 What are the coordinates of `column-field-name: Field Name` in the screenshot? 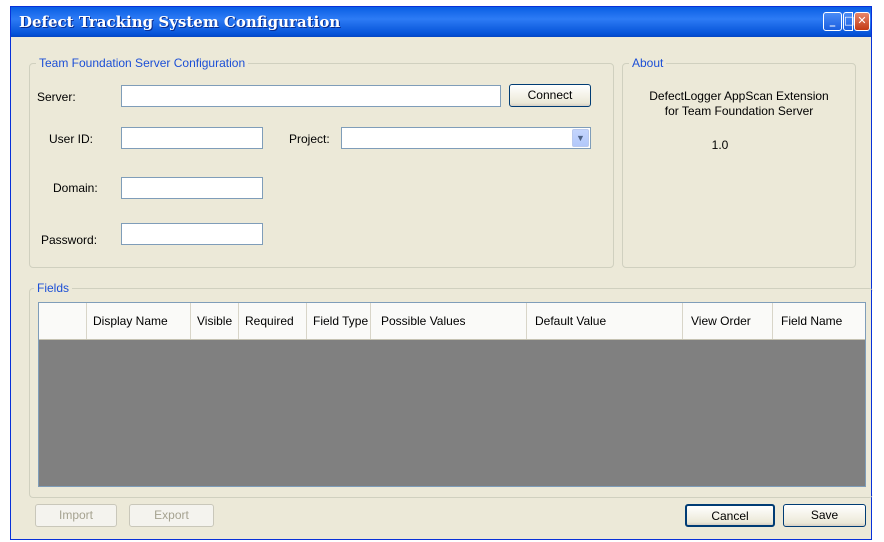 It's located at (819, 321).